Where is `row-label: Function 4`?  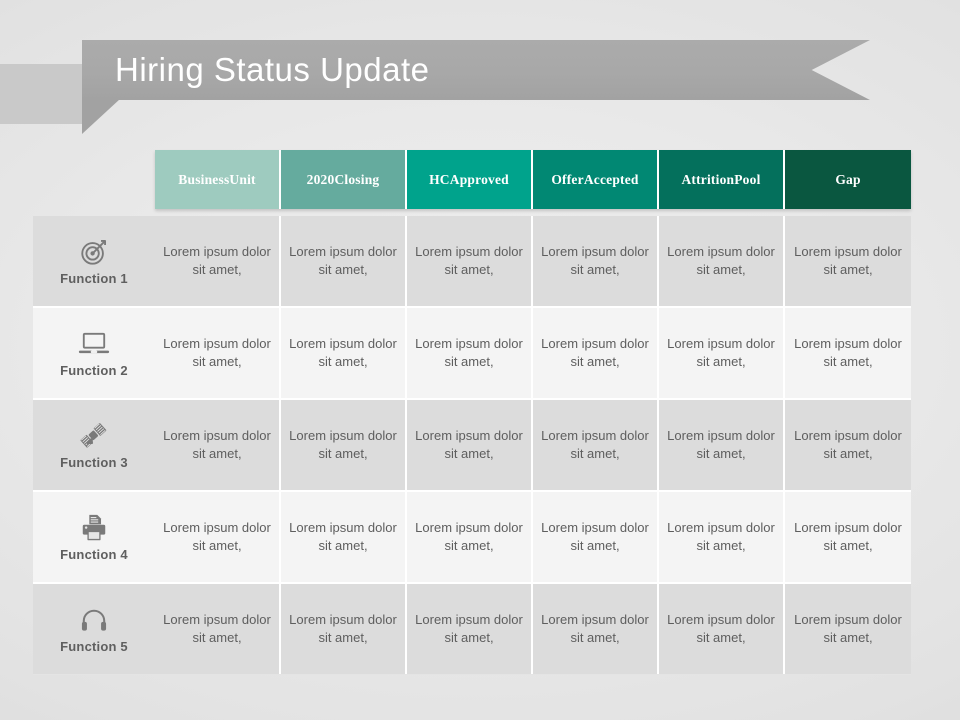 row-label: Function 4 is located at coordinates (94, 554).